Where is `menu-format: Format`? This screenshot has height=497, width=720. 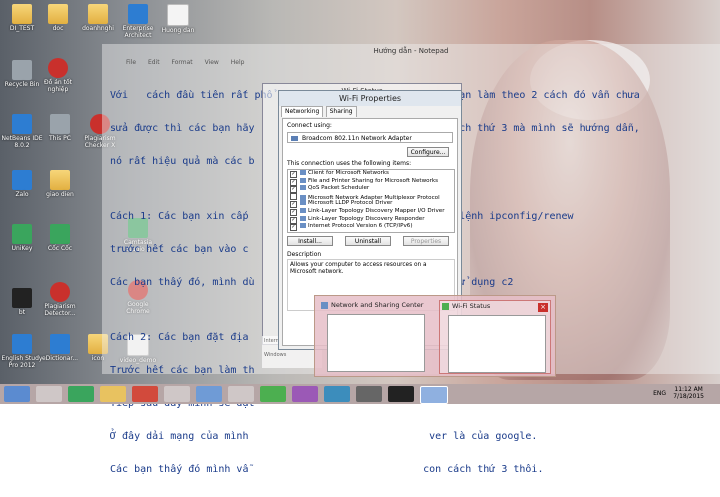
menu-format: Format is located at coordinates (182, 62).